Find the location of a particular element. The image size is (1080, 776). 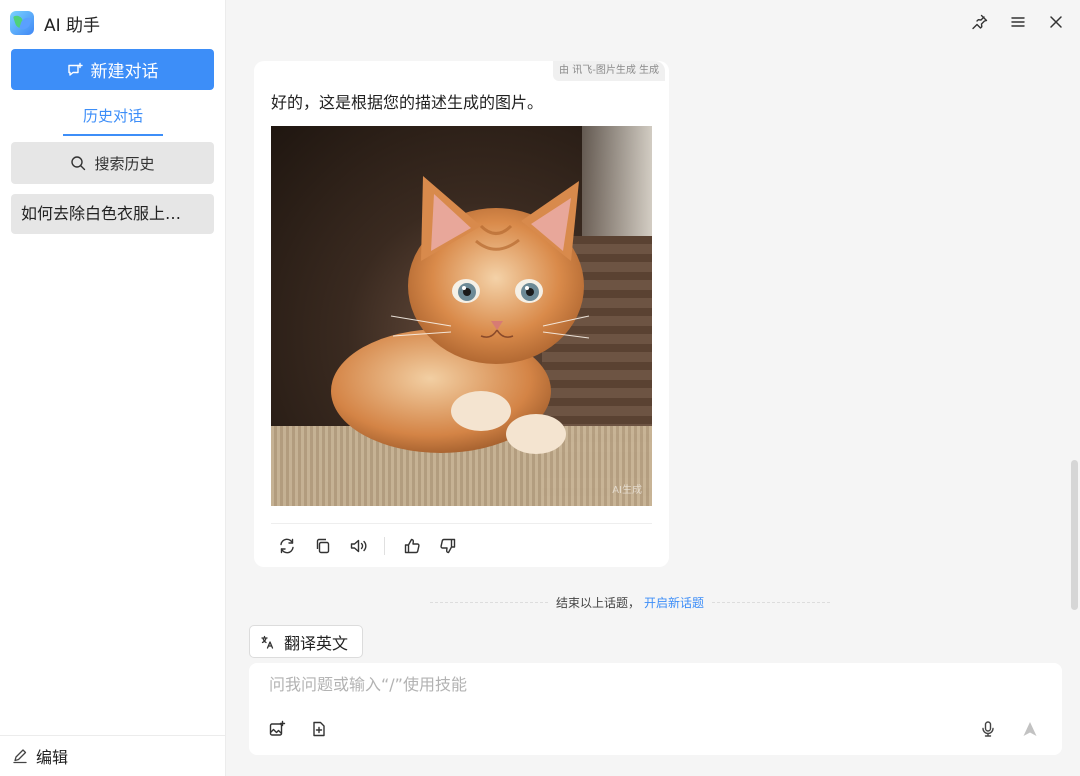

scrollbar-thumb is located at coordinates (1074, 535).